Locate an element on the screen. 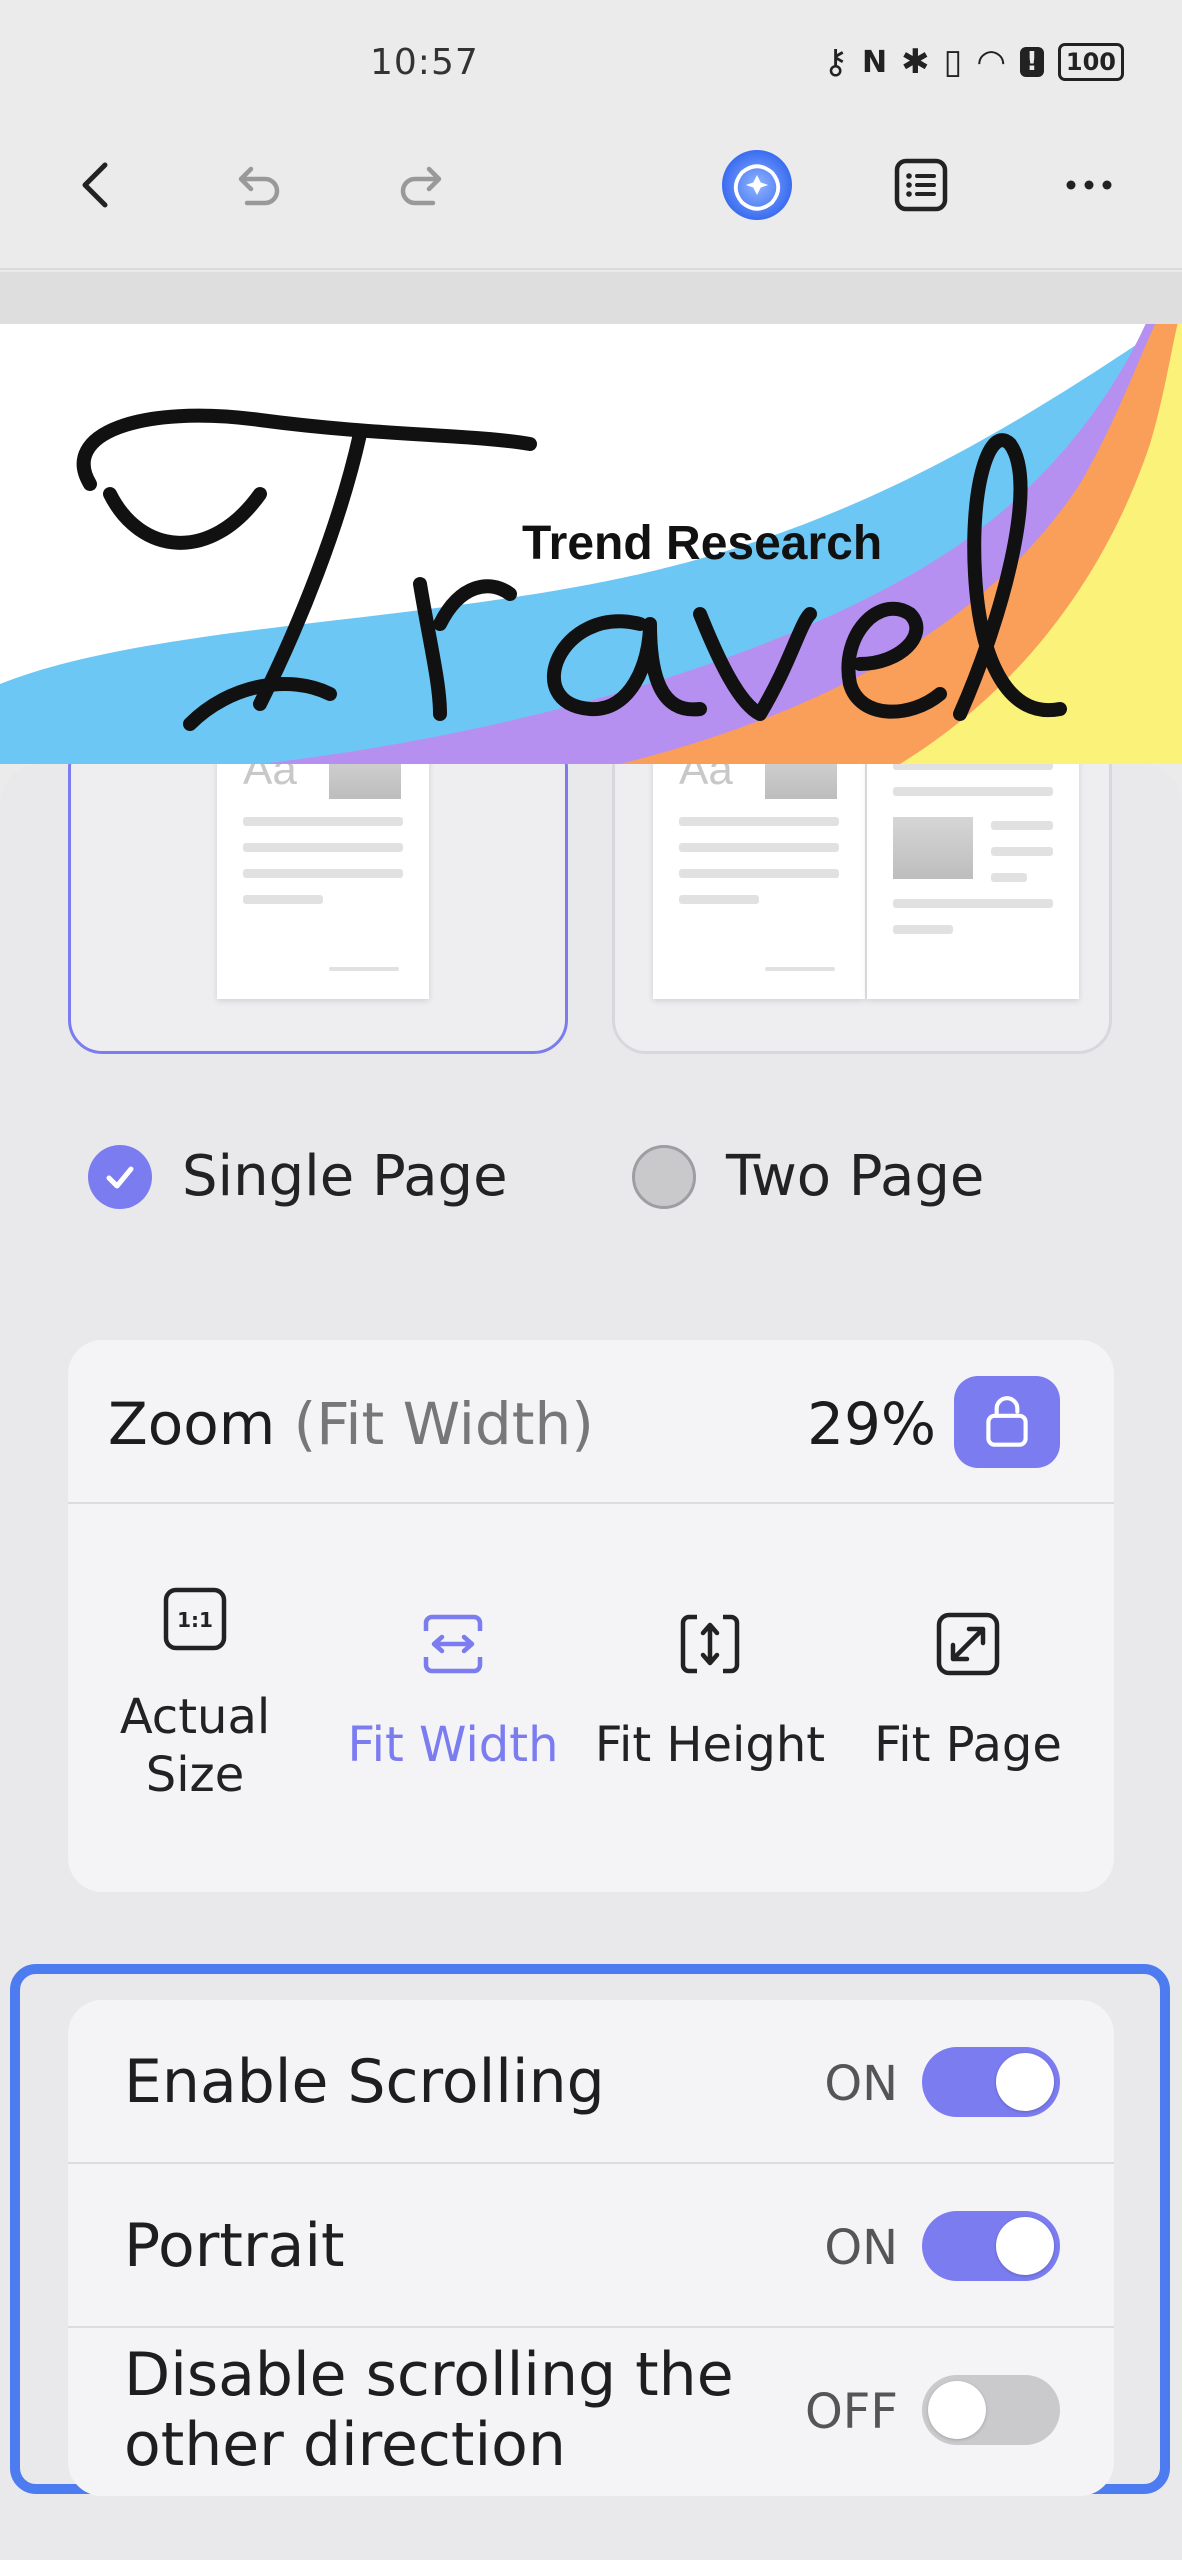 The width and height of the screenshot is (1182, 2560). zoom-header: Zoom (Fit Width) 29% is located at coordinates (591, 1422).